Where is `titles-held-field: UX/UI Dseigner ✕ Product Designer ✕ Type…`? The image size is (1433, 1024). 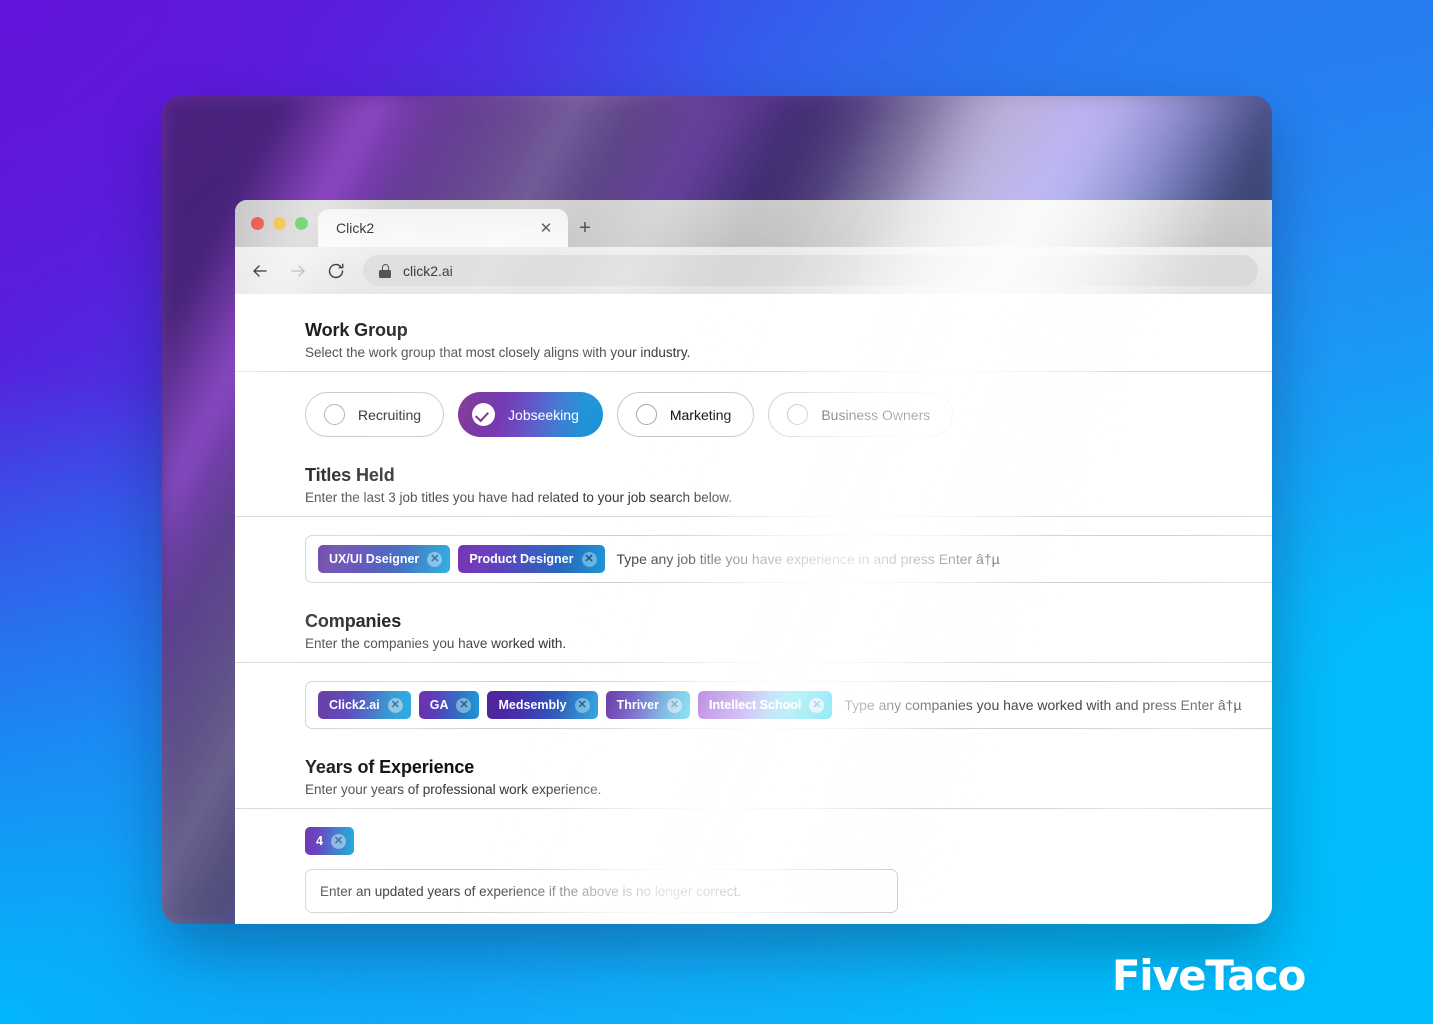
titles-held-field: UX/UI Dseigner ✕ Product Designer ✕ Type… is located at coordinates (753, 559).